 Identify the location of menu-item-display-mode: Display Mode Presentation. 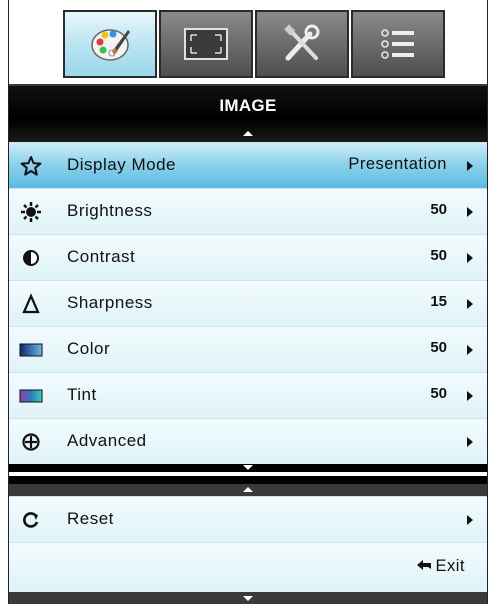
(248, 165).